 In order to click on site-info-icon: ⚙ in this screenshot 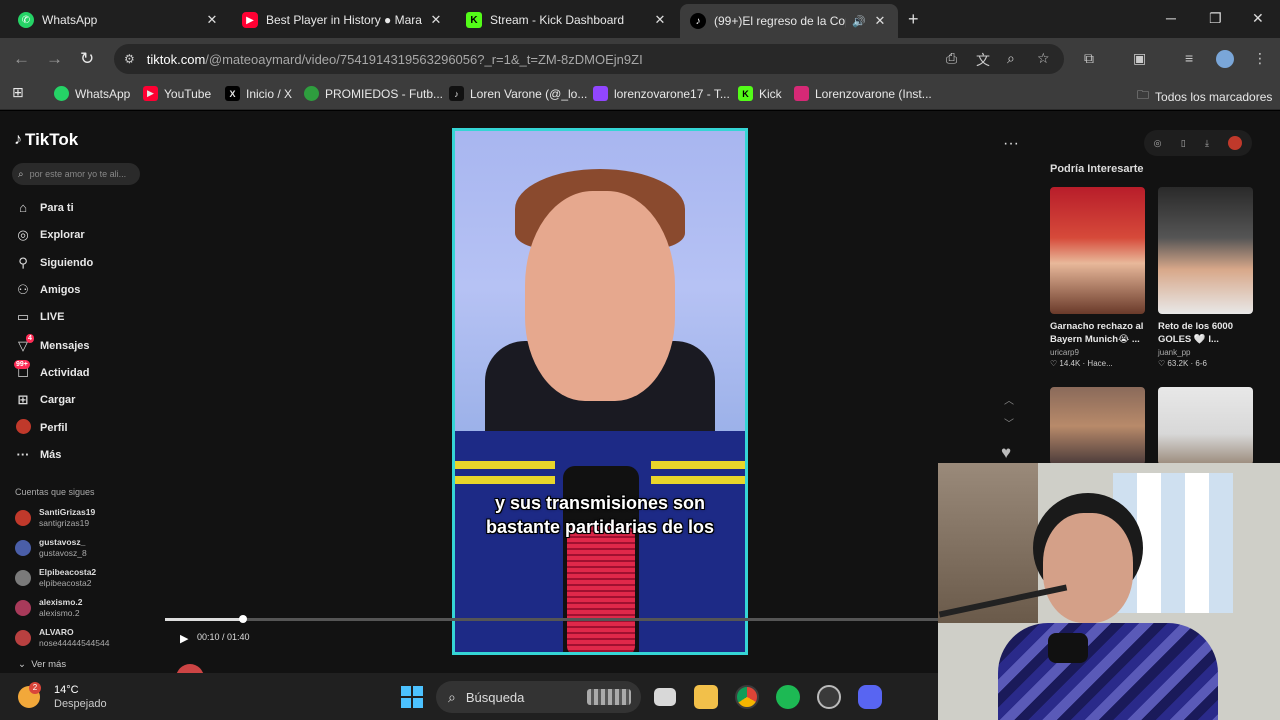, I will do `click(129, 59)`.